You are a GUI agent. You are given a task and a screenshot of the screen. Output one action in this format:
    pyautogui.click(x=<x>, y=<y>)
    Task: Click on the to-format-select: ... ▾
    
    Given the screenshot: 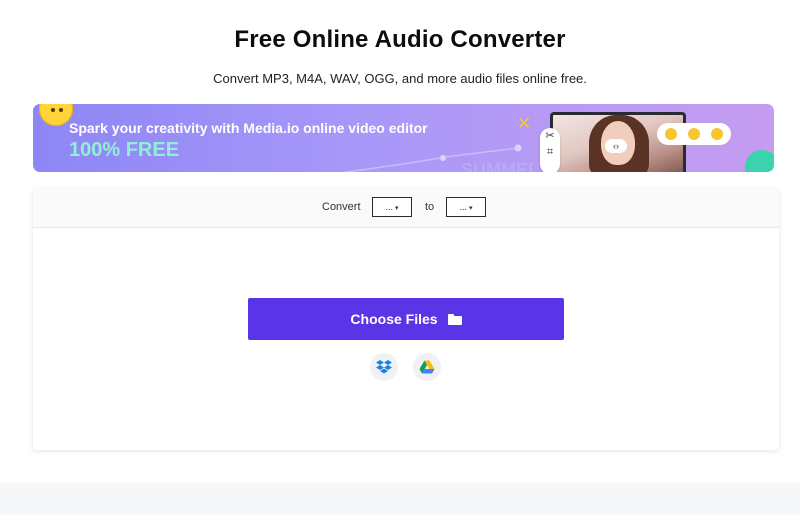 What is the action you would take?
    pyautogui.click(x=466, y=207)
    